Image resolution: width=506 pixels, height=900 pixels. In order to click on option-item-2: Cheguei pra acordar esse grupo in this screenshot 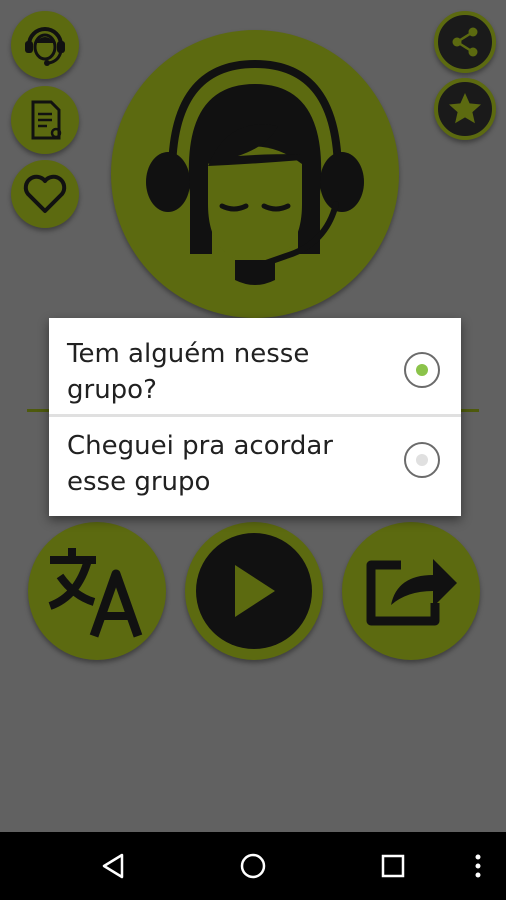, I will do `click(255, 464)`.